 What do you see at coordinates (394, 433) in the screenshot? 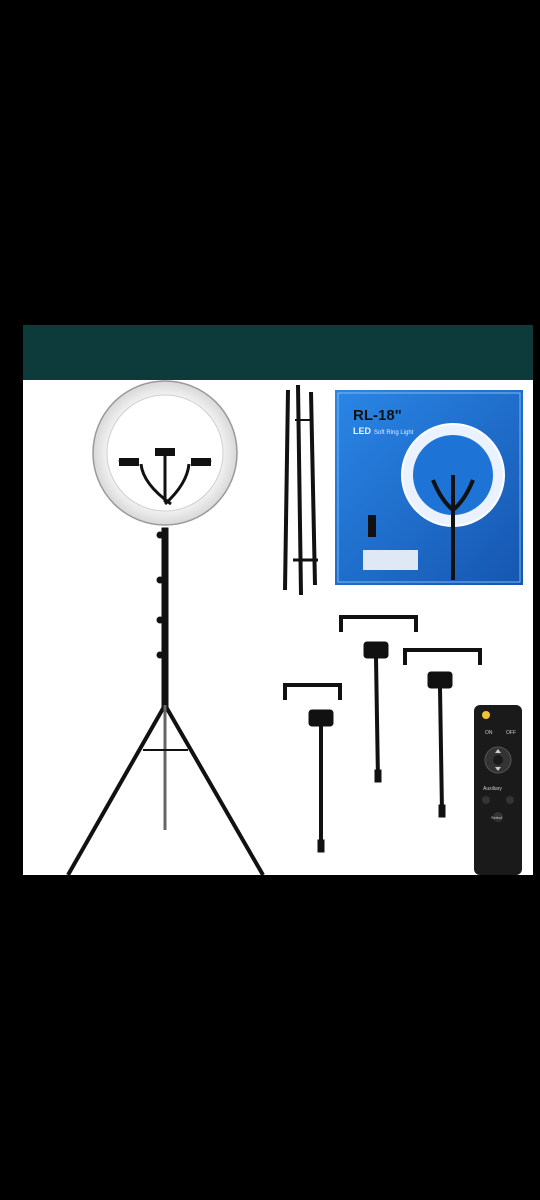
I see `box-subtitle: Soft Ring Light` at bounding box center [394, 433].